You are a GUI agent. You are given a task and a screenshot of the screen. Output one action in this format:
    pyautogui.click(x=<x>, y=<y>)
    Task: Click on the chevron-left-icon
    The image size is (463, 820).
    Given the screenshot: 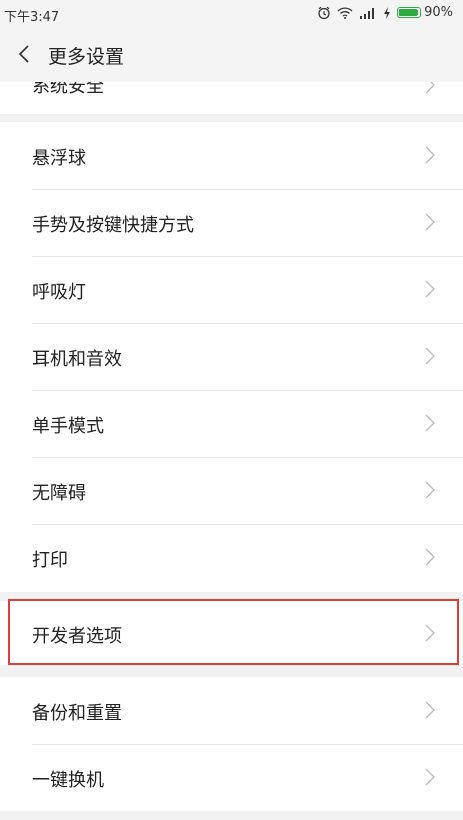 What is the action you would take?
    pyautogui.click(x=23, y=54)
    